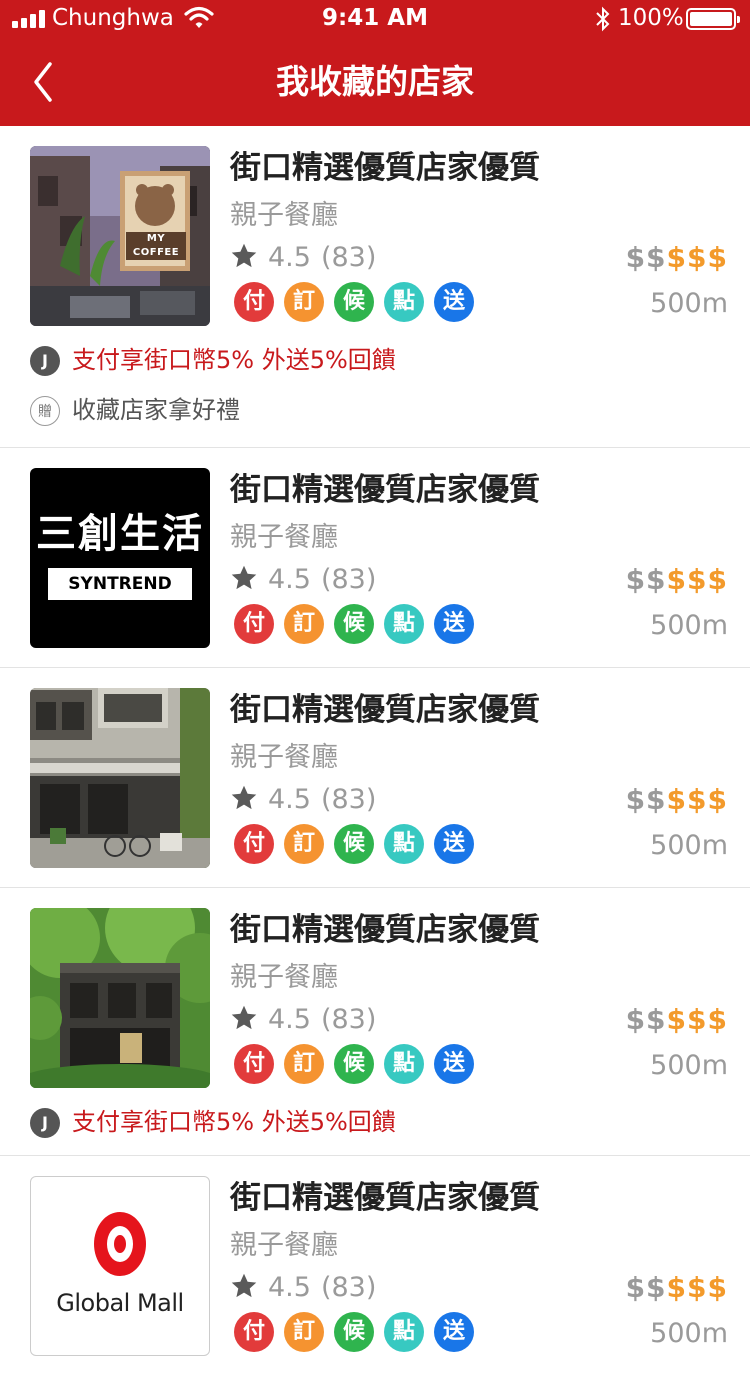 This screenshot has height=1386, width=750. I want to click on battery-percentage: 100%, so click(651, 18).